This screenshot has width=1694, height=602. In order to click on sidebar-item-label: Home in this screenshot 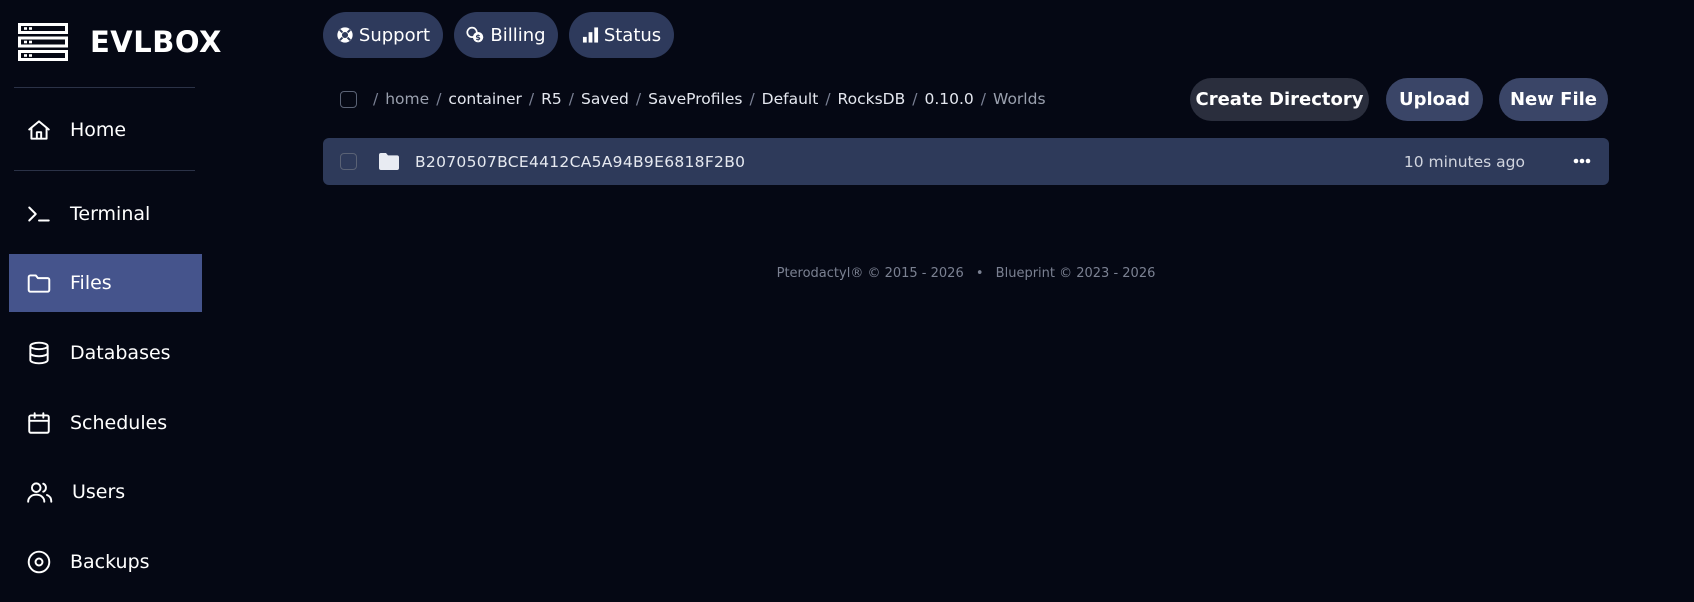, I will do `click(98, 130)`.